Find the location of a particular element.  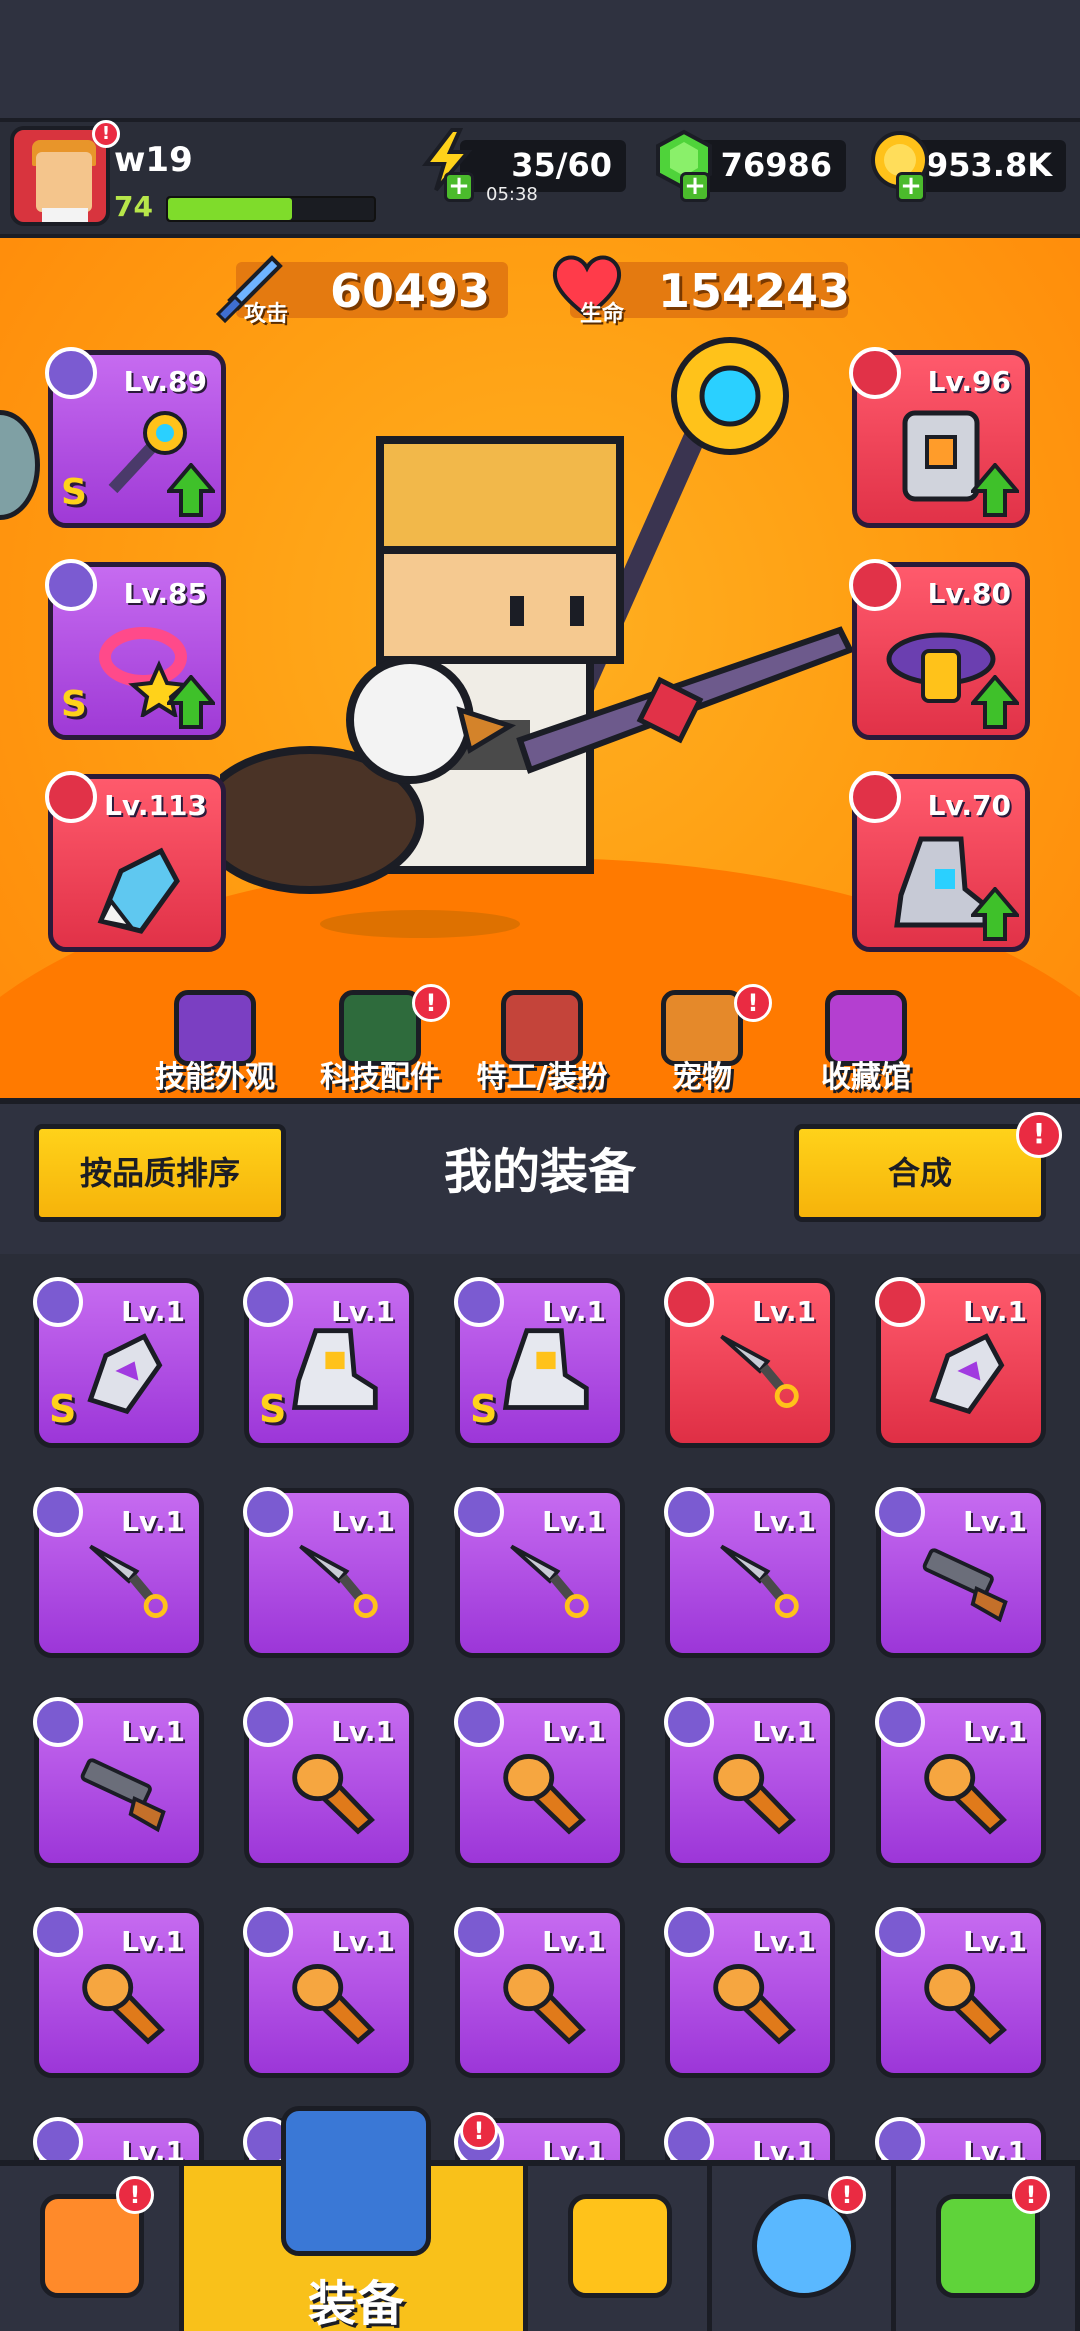

weapon-type-icon is located at coordinates (71, 373).